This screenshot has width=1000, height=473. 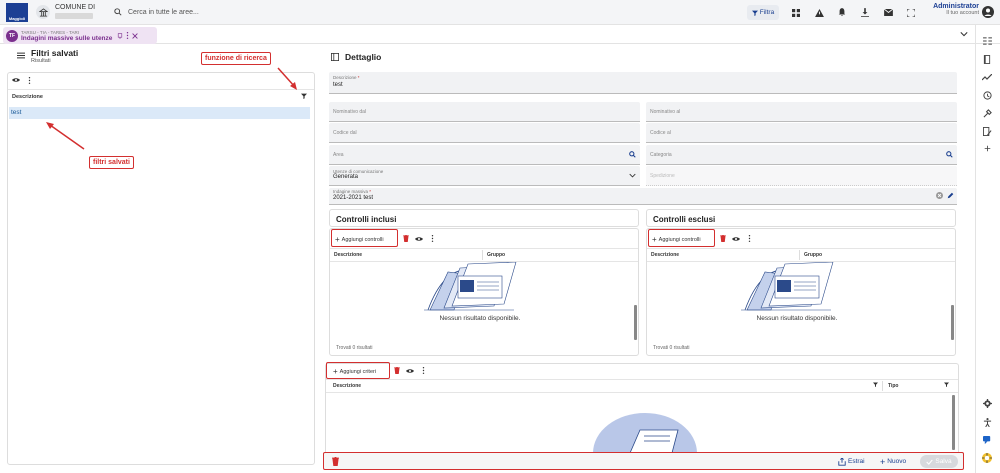 I want to click on results-count: Trovati 0 risultati, so click(x=671, y=348).